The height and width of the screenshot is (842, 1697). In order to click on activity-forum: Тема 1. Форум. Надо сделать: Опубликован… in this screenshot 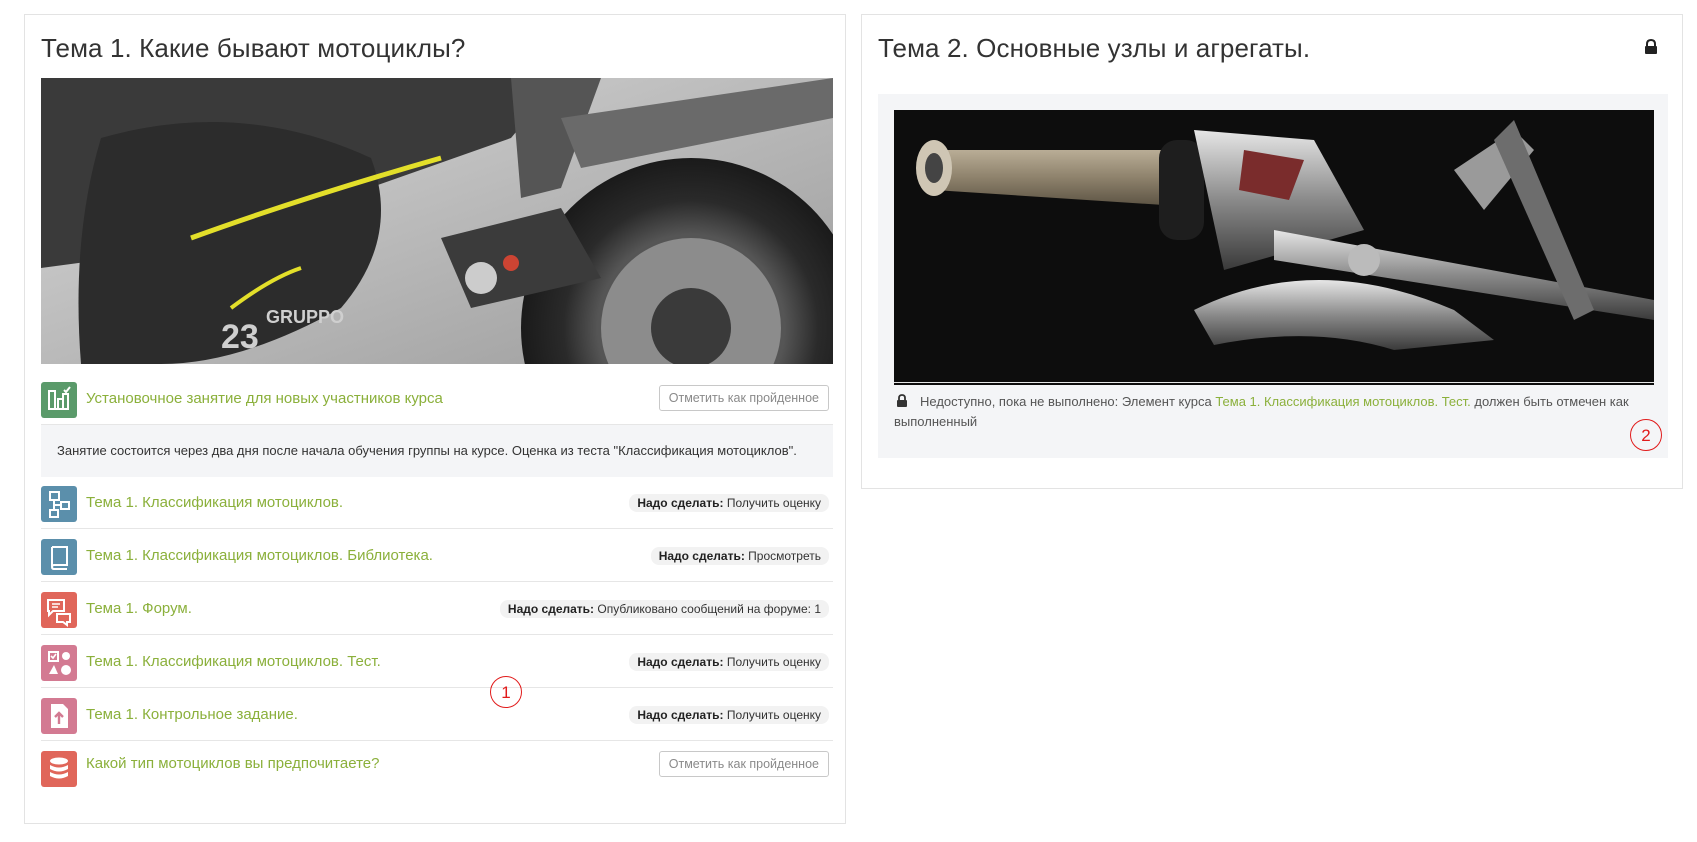, I will do `click(437, 608)`.